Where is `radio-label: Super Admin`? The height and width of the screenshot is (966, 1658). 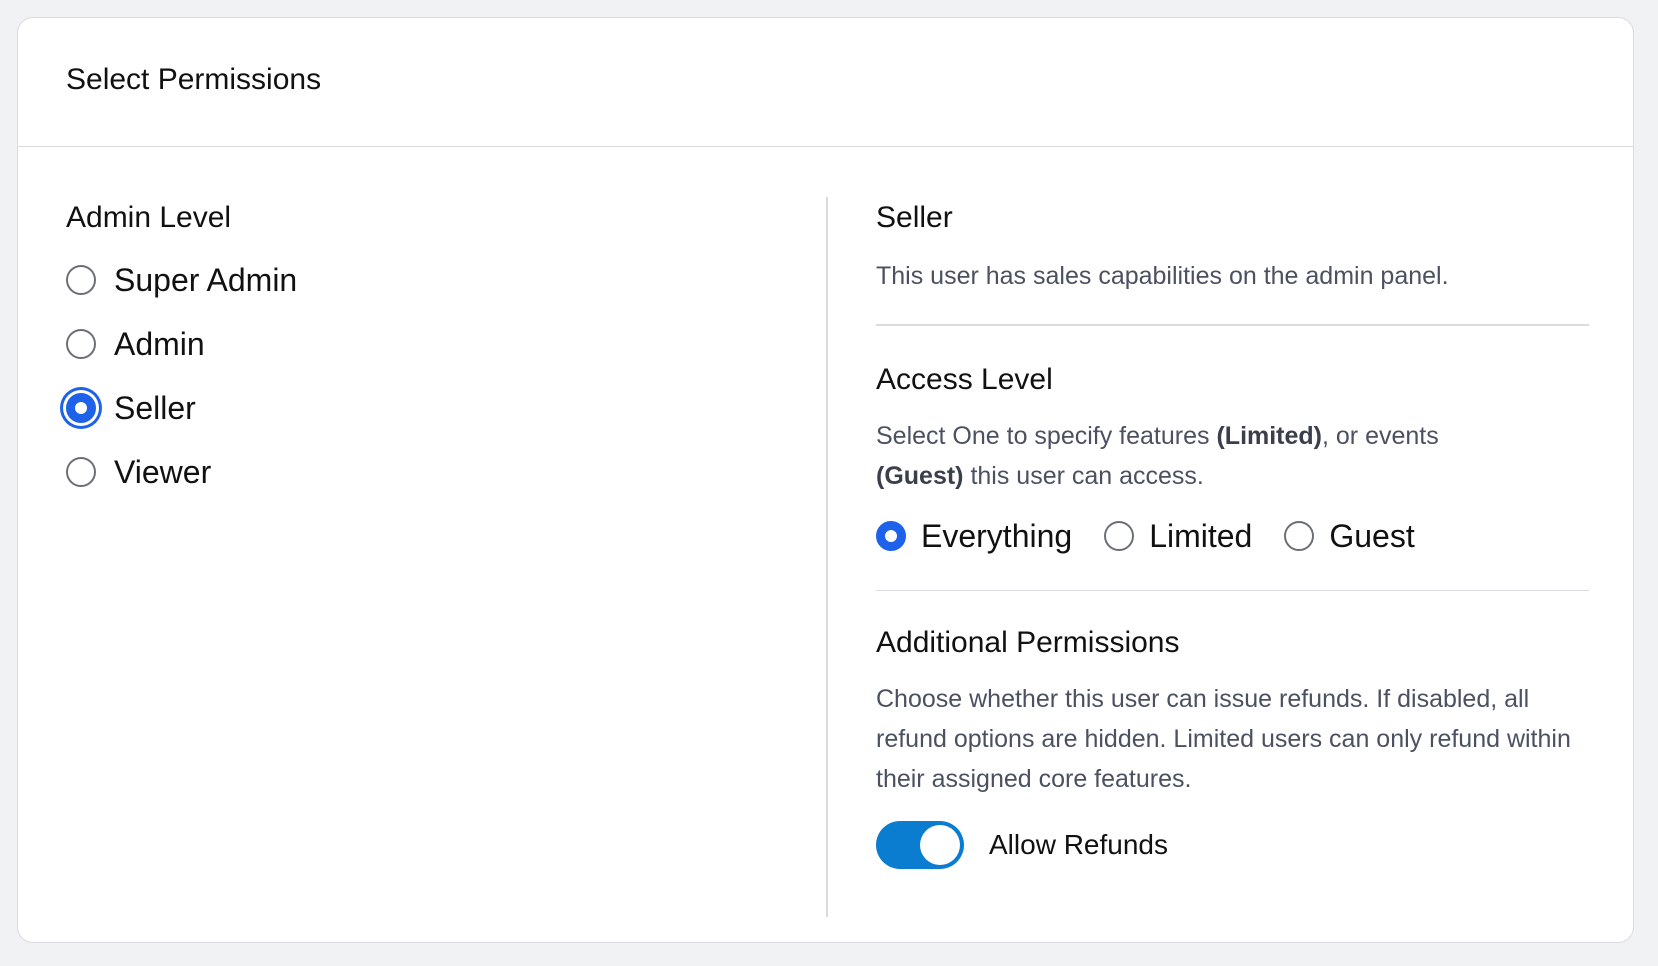 radio-label: Super Admin is located at coordinates (206, 280).